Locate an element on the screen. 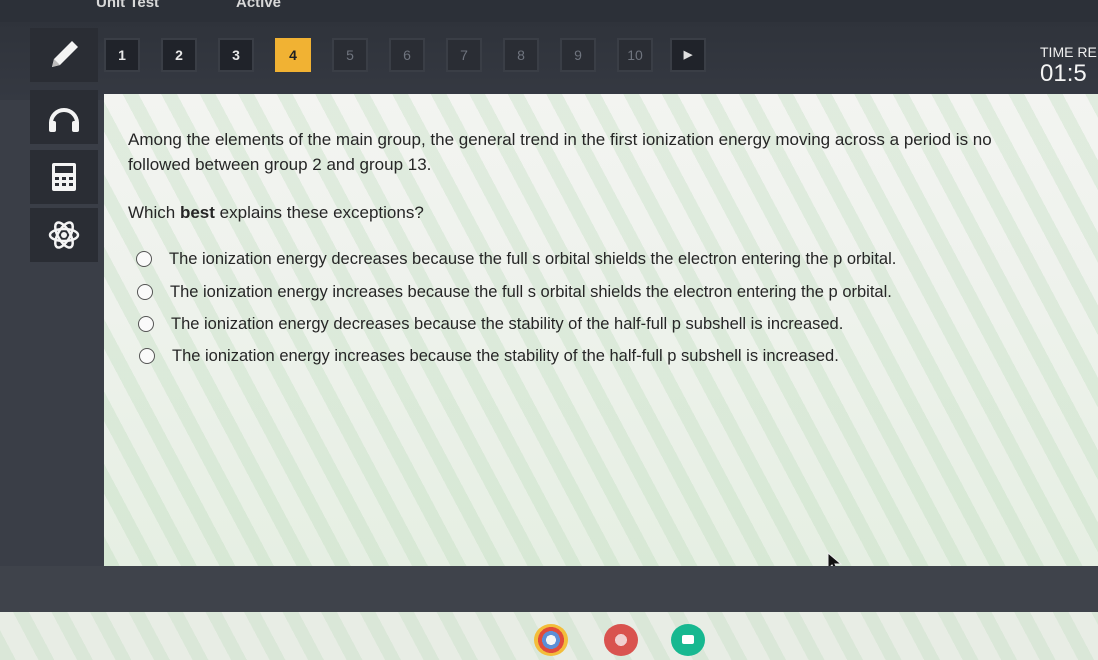  chrome-icon is located at coordinates (551, 640).